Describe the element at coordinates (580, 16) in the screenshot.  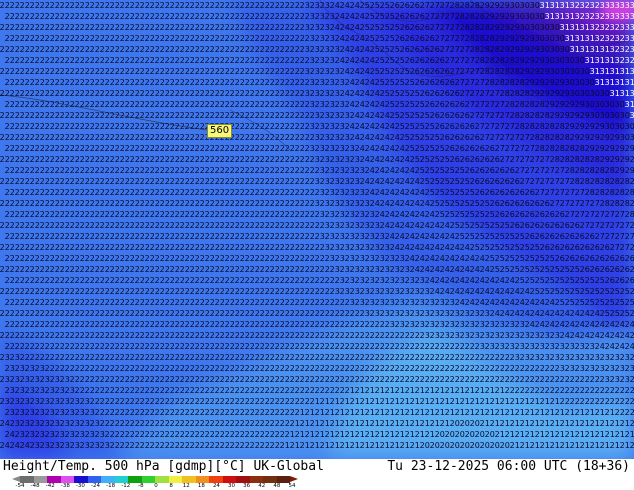
I see `temperature-value: 32` at that location.